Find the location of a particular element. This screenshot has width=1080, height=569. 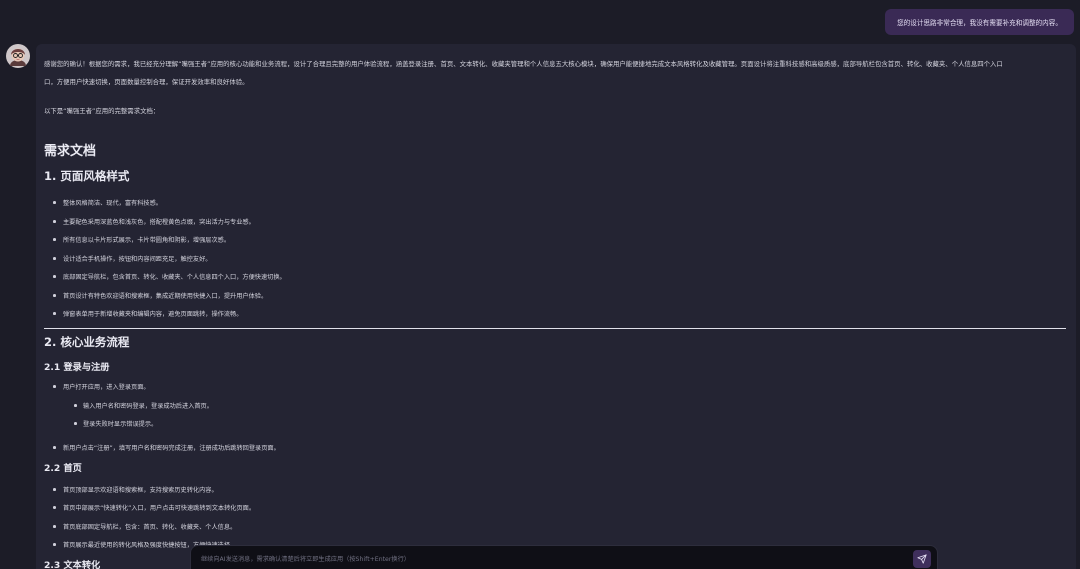

list-item: 弹窗表单用于新增收藏夹和编辑内容，避免页面跳转，操作流畅。 is located at coordinates (153, 314).